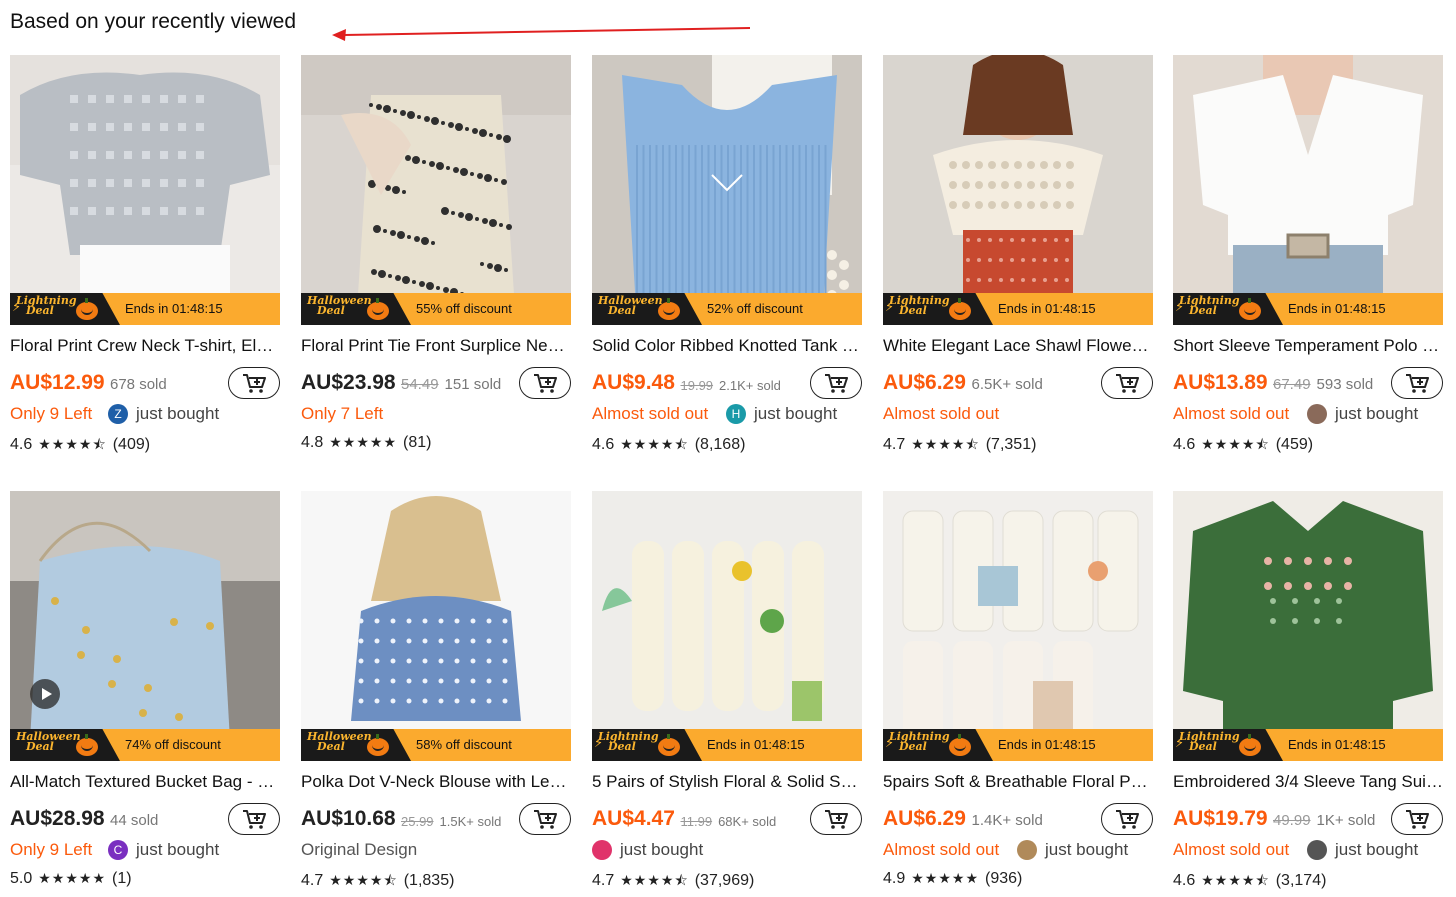 This screenshot has height=897, width=1456. Describe the element at coordinates (145, 384) in the screenshot. I see `price-row: AU$12.99 678 sold` at that location.